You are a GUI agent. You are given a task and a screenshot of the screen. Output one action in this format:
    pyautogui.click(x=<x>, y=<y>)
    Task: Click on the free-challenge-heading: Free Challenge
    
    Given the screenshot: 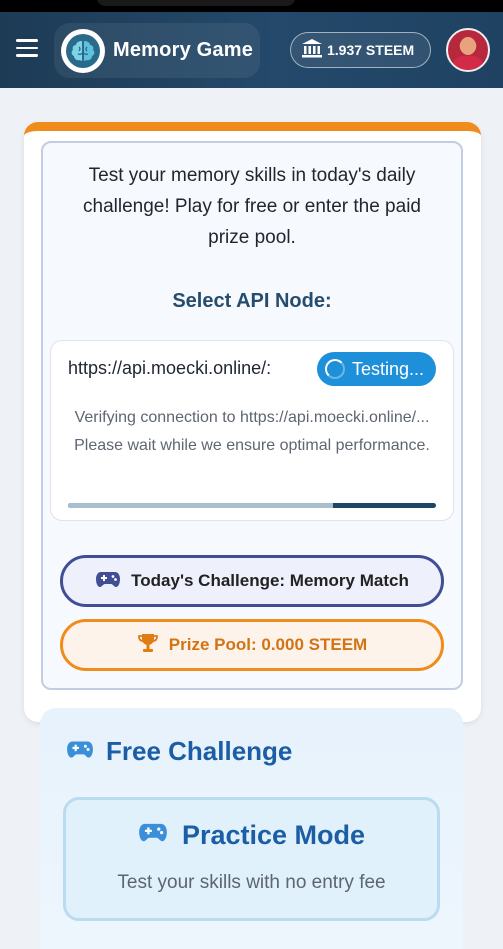 What is the action you would take?
    pyautogui.click(x=179, y=751)
    